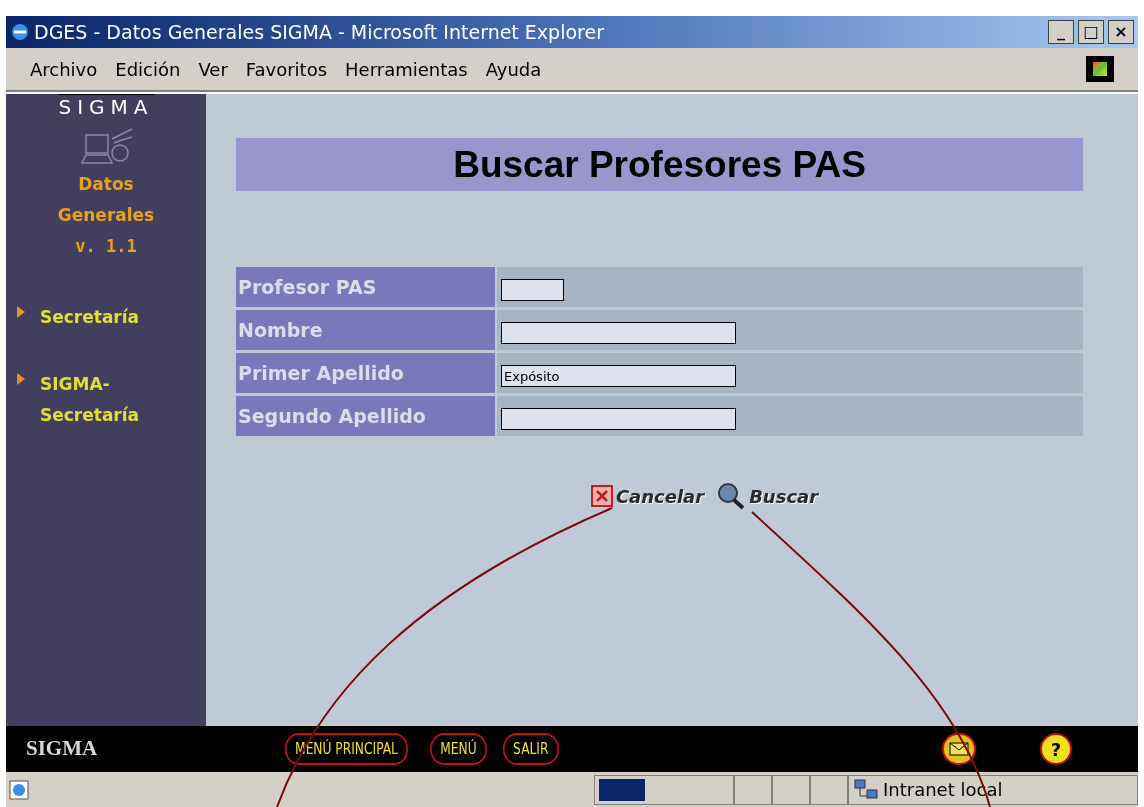 The image size is (1144, 807). Describe the element at coordinates (406, 69) in the screenshot. I see `menu-item: Herramientas` at that location.